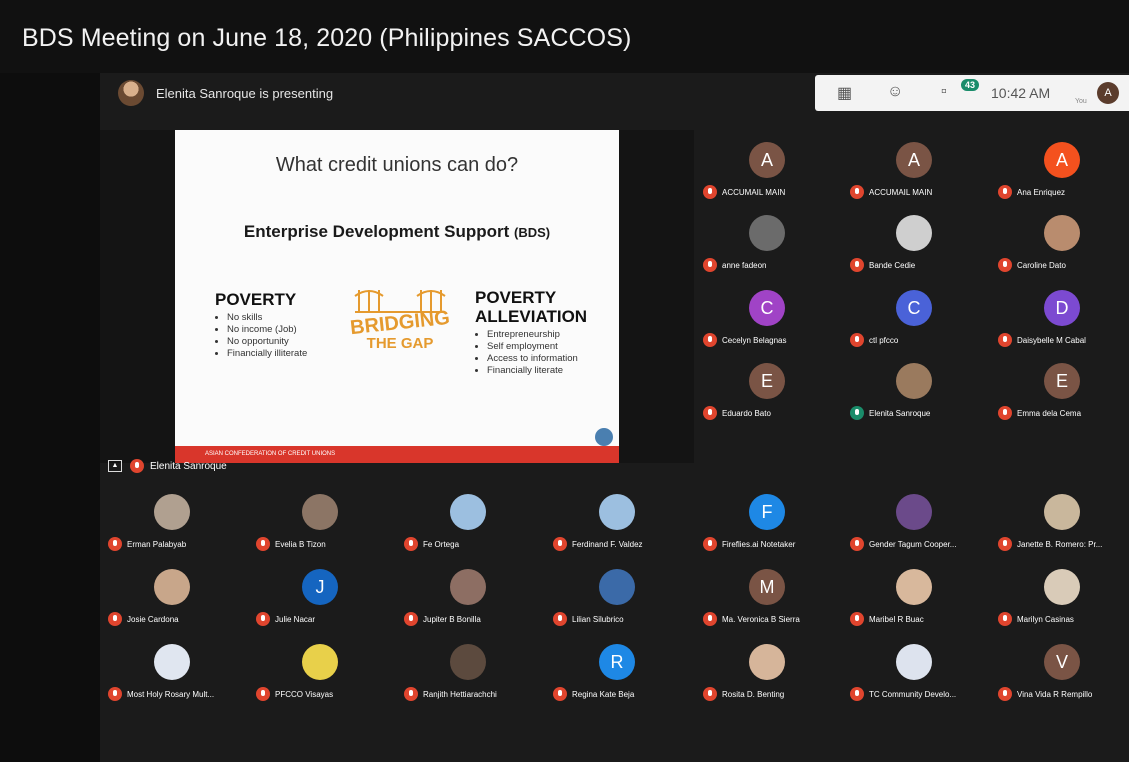  I want to click on participant-name: Eduardo Bato, so click(746, 413).